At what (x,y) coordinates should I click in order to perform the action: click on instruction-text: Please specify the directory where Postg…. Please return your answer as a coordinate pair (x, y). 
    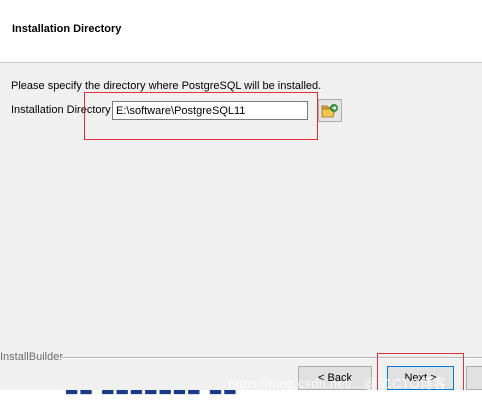
    Looking at the image, I should click on (166, 86).